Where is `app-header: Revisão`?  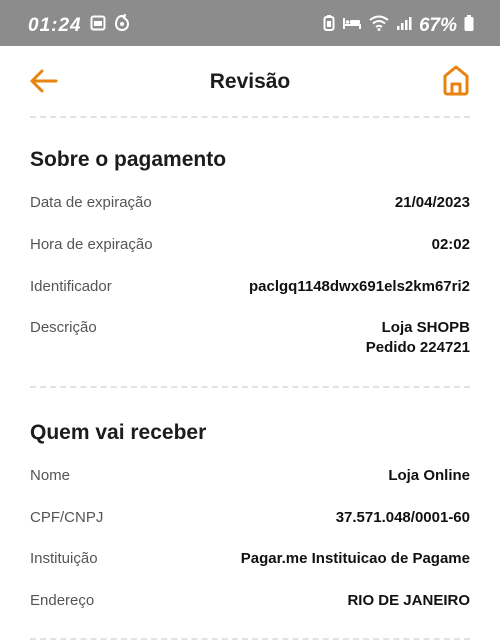
app-header: Revisão is located at coordinates (250, 81).